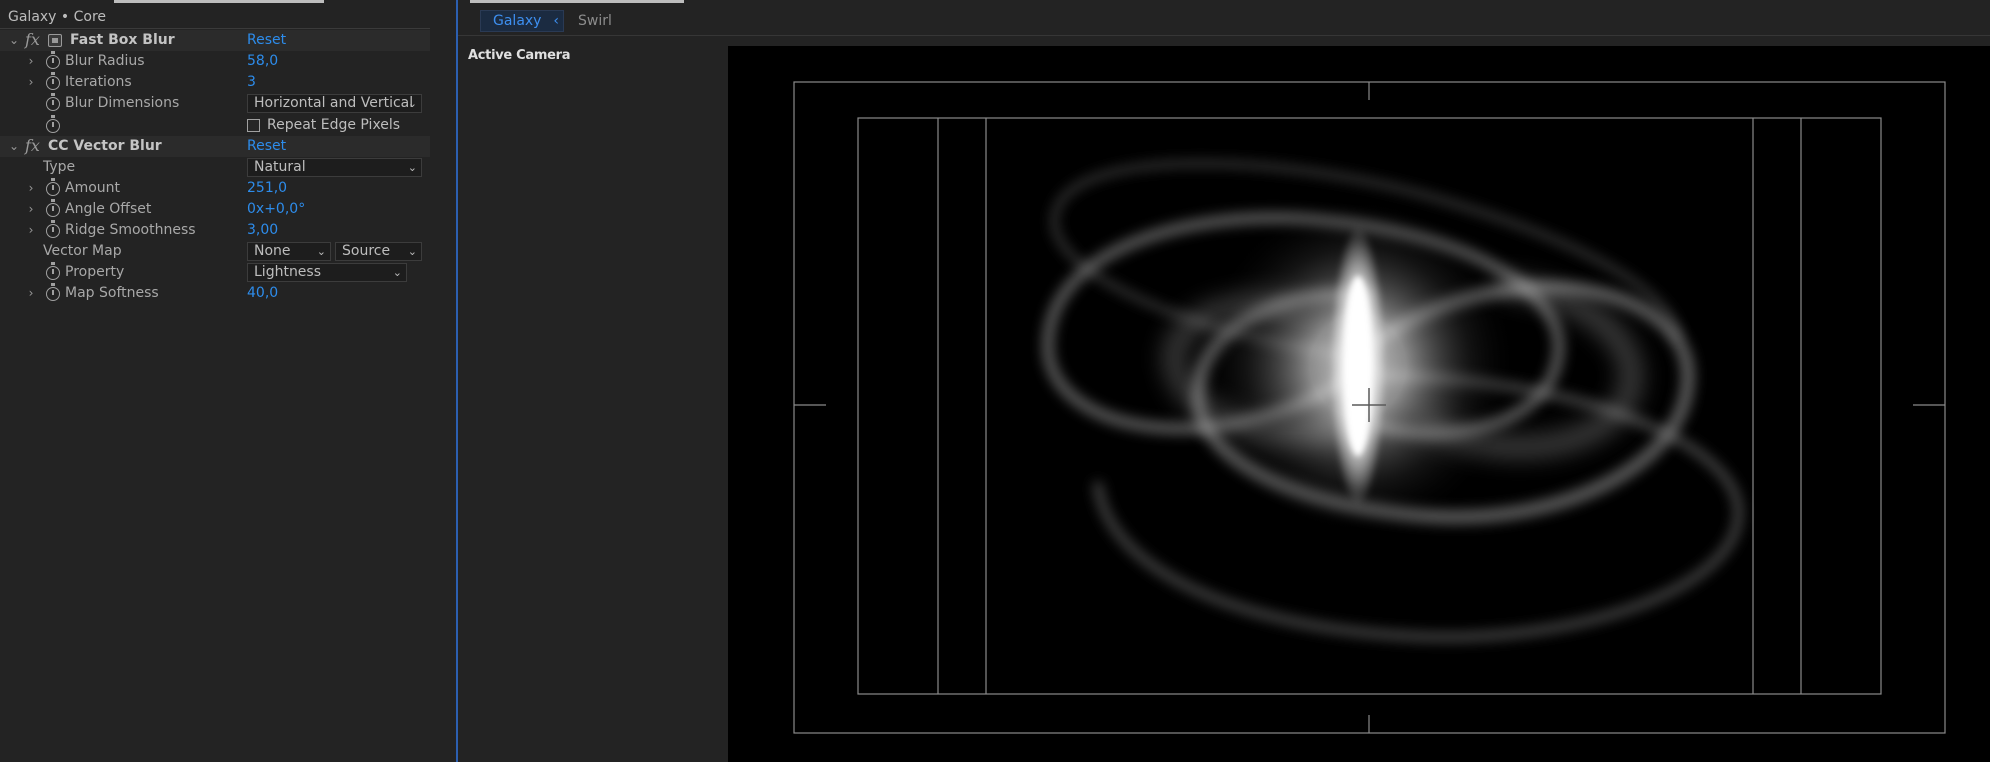 This screenshot has width=1990, height=762. I want to click on checkbox-icon, so click(253, 125).